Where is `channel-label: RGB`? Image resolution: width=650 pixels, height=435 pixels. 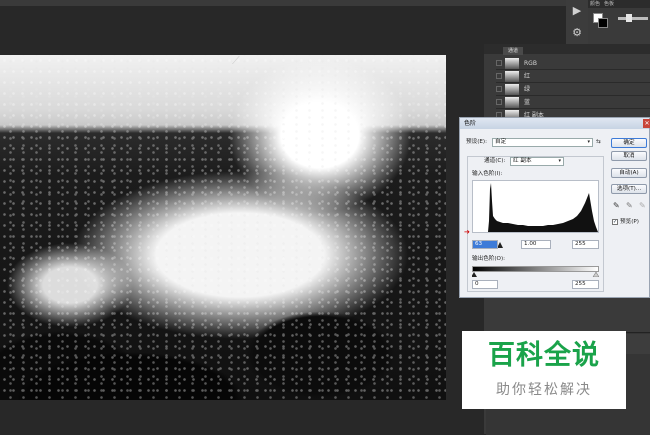
channel-label: RGB is located at coordinates (530, 63).